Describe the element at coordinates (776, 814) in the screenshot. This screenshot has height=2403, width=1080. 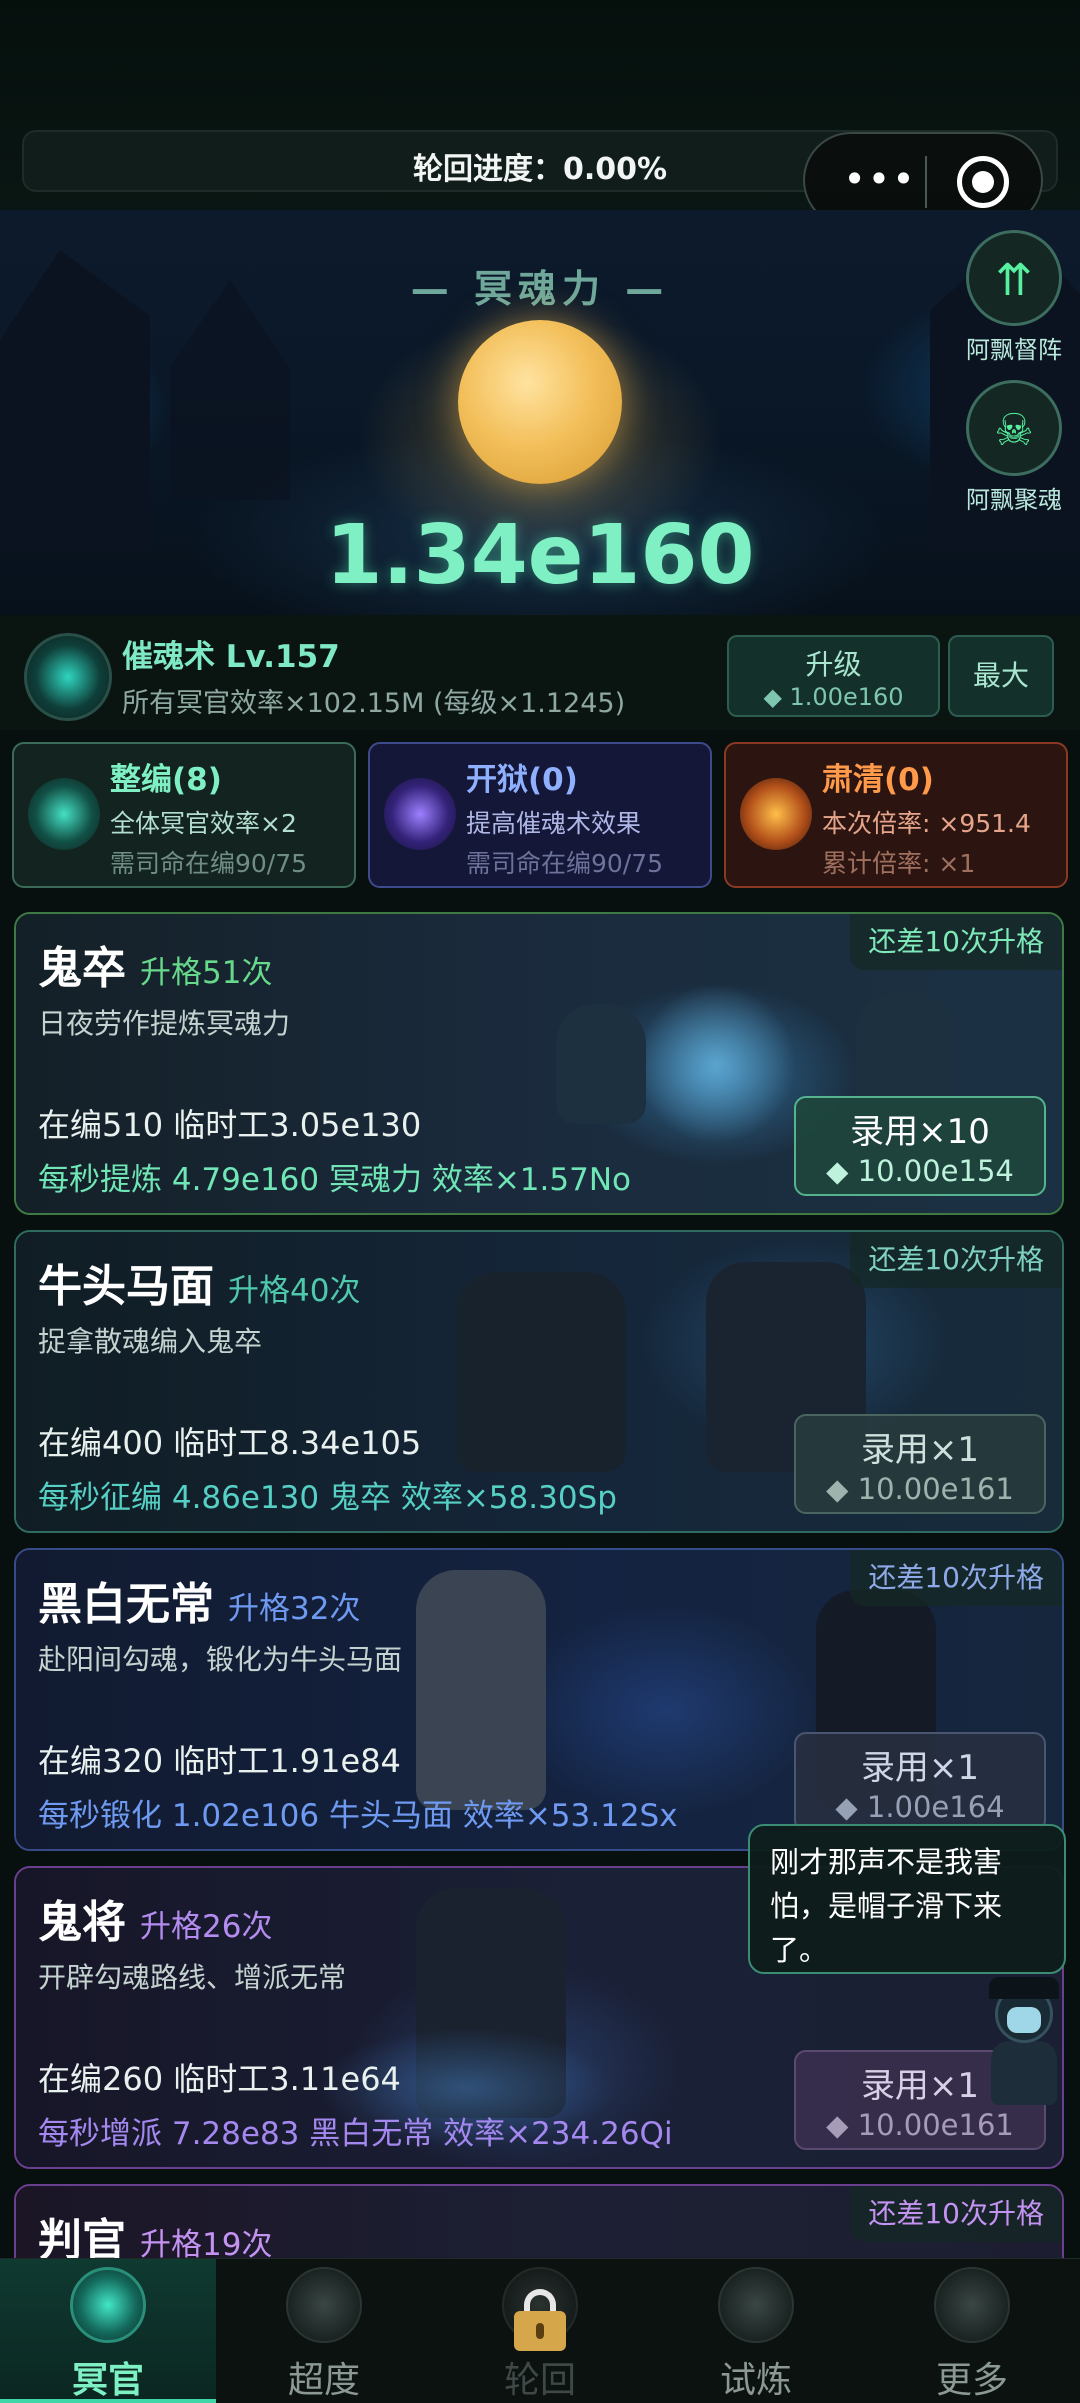
I see `purge-flame-icon` at that location.